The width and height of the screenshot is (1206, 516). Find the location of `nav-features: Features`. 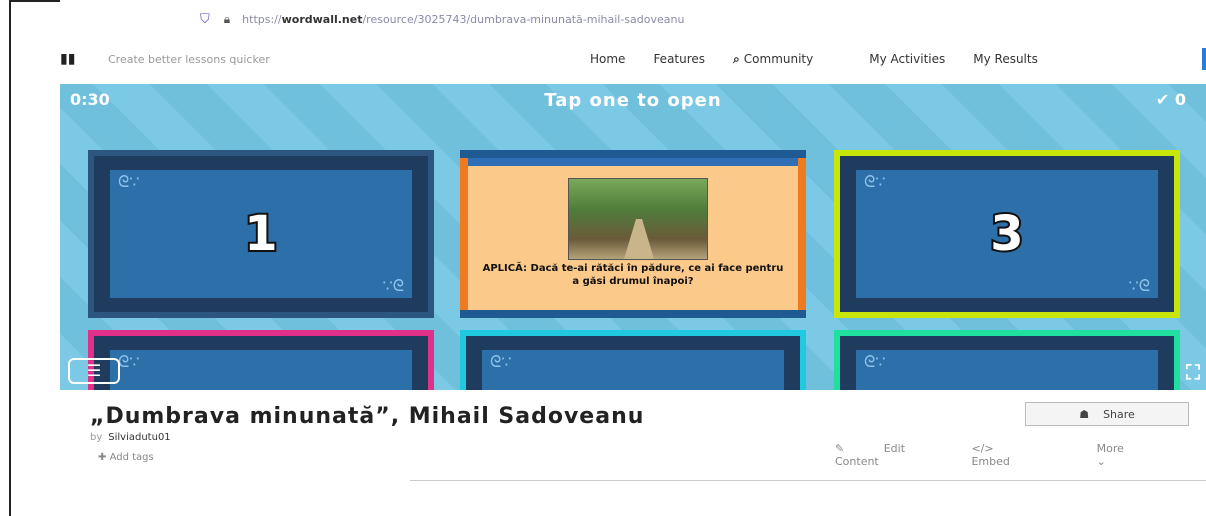

nav-features: Features is located at coordinates (679, 59).